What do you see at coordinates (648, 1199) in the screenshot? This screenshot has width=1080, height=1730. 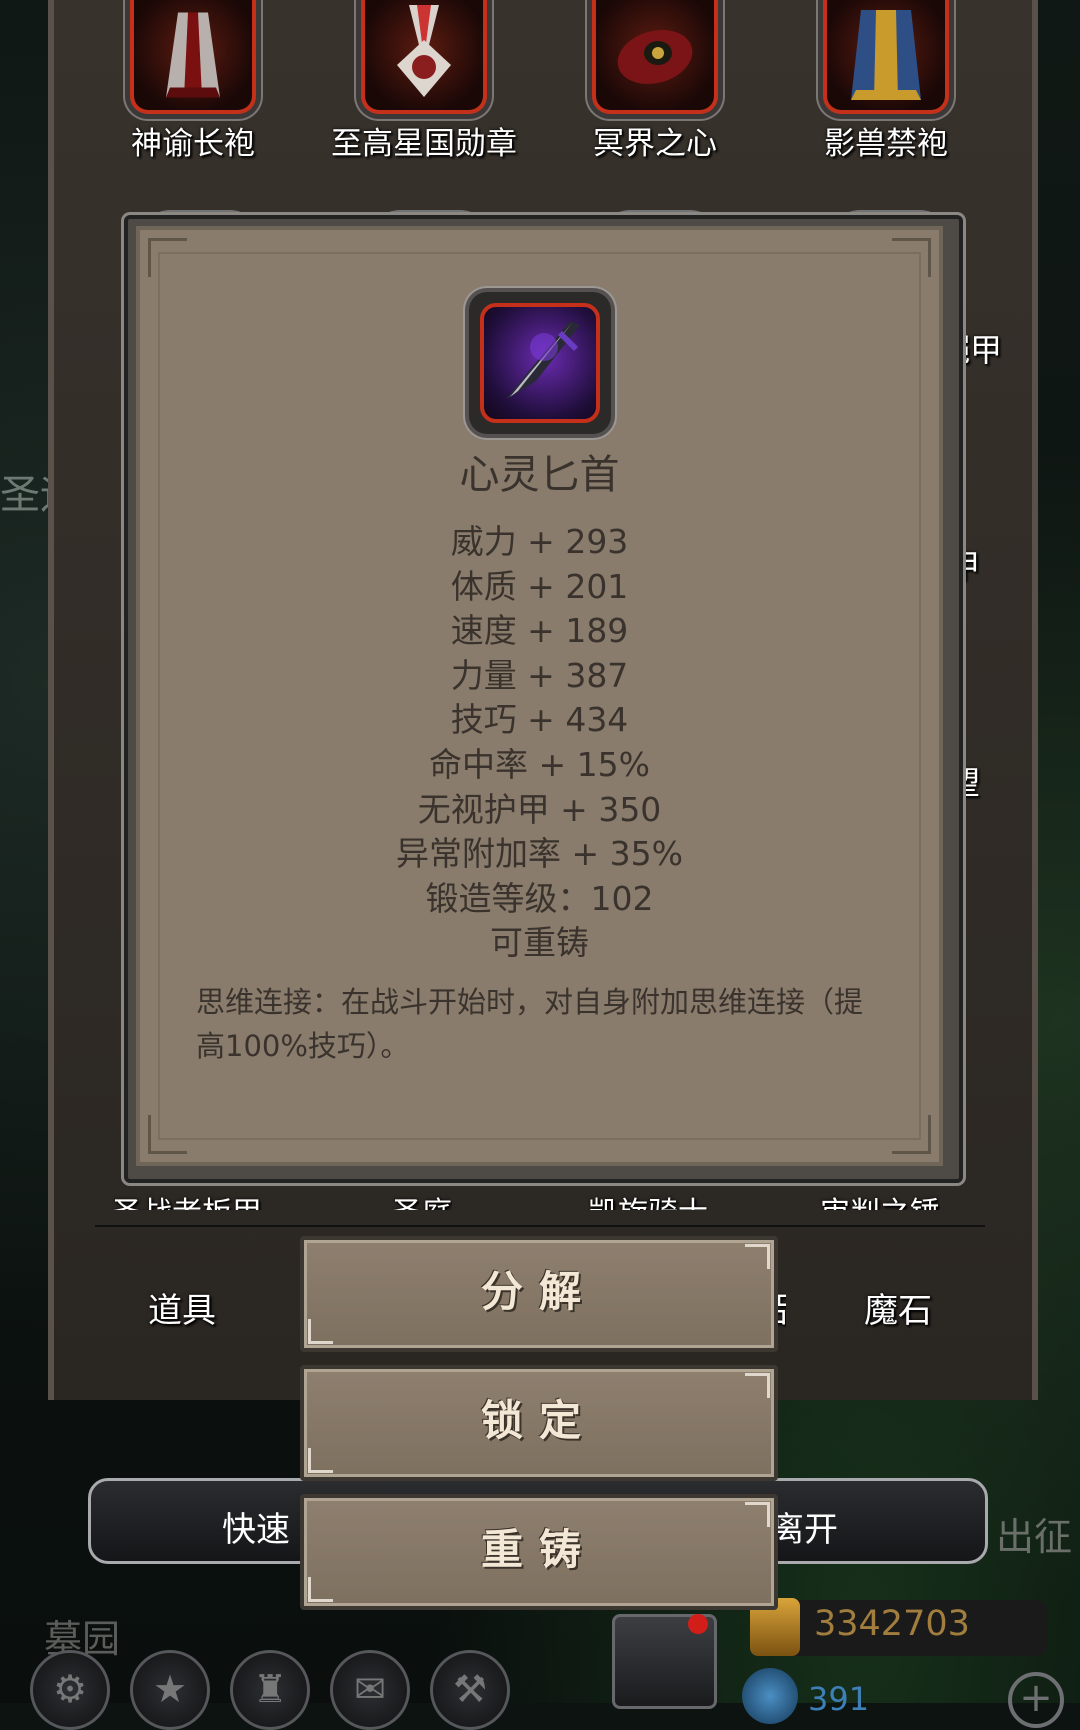 I see `item-label-partial: 凯旋骑士` at bounding box center [648, 1199].